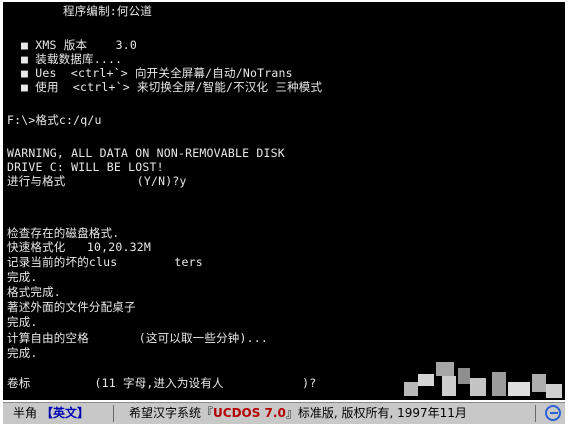 This screenshot has height=428, width=570. What do you see at coordinates (146, 153) in the screenshot?
I see `warning-text: WARNING, ALL DATA ON NON-REMOVABLE DISK` at bounding box center [146, 153].